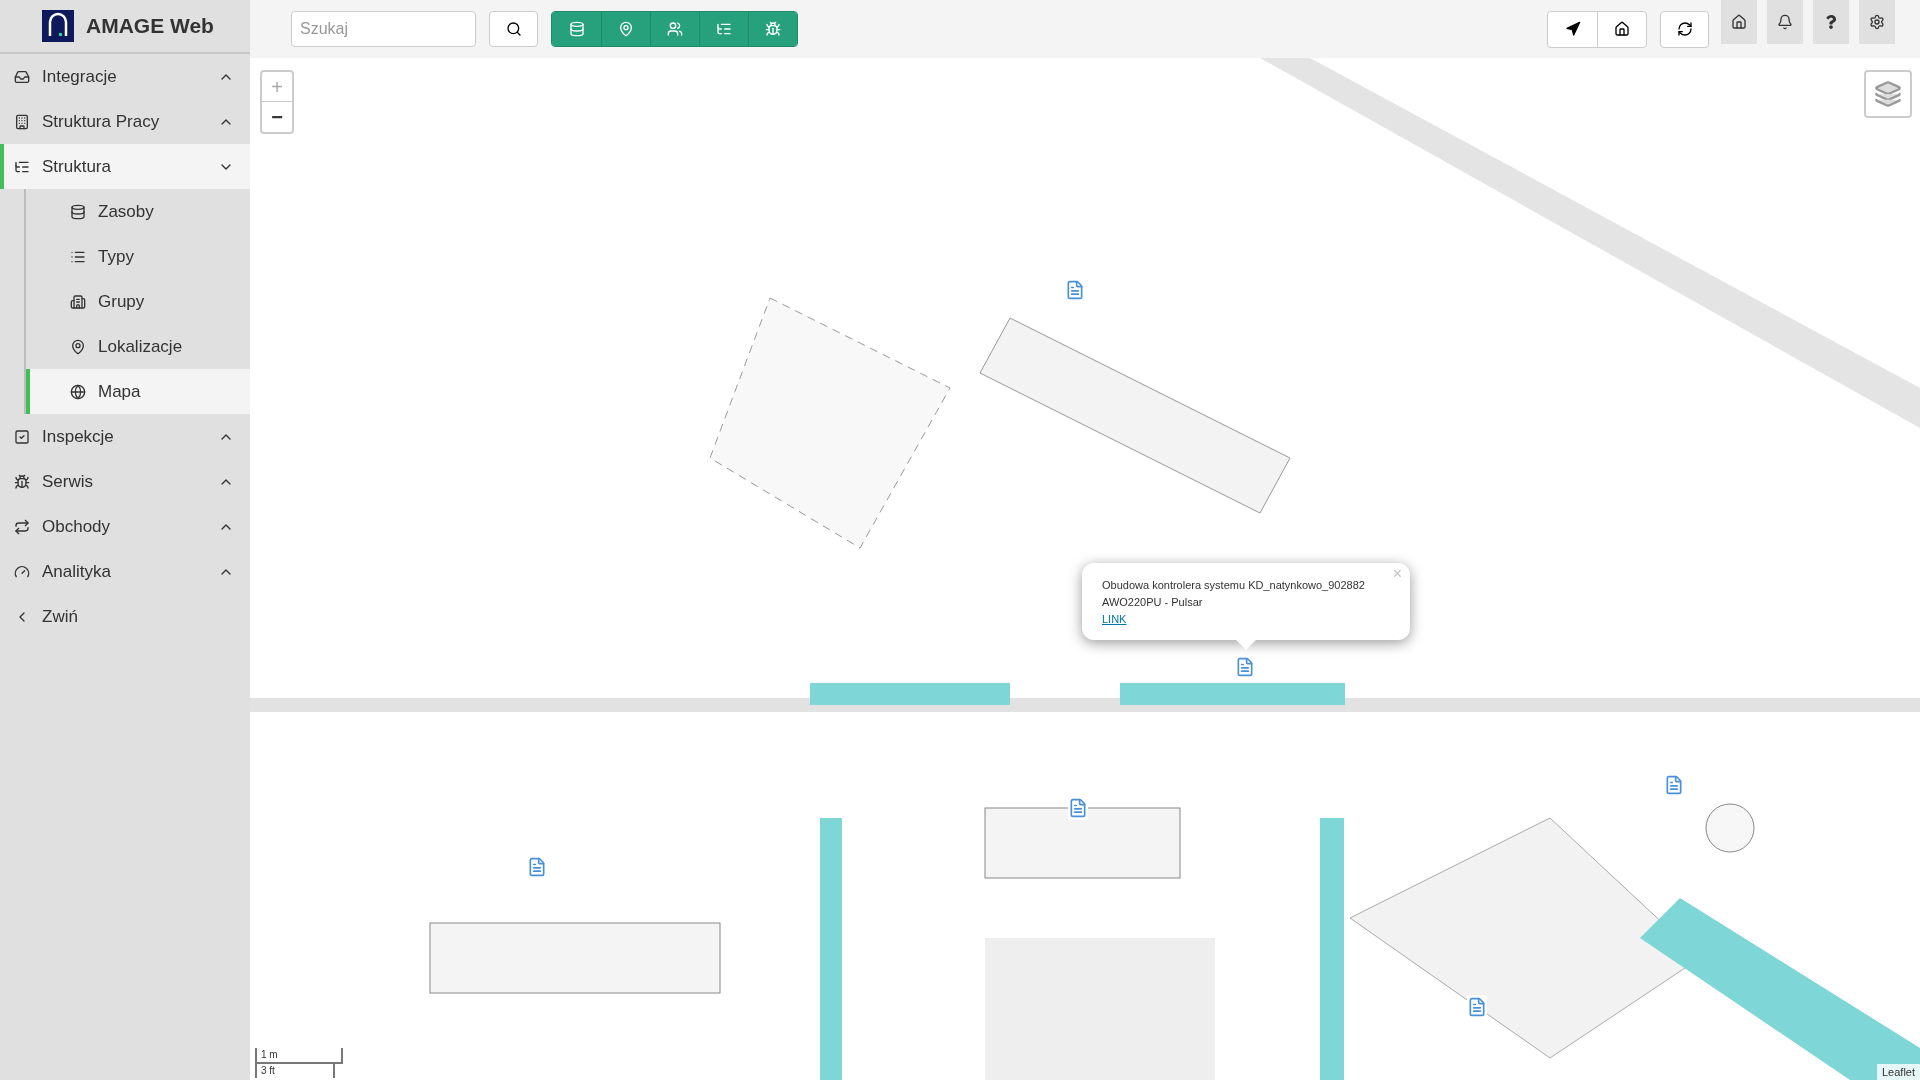 The image size is (1920, 1080). I want to click on logo-icon, so click(58, 26).